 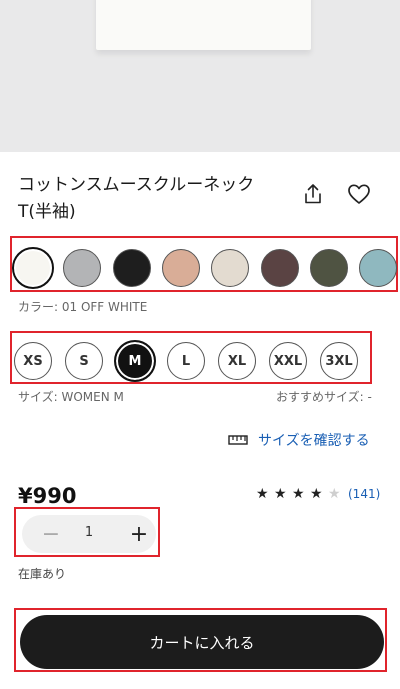 I want to click on share-icon, so click(x=313, y=194).